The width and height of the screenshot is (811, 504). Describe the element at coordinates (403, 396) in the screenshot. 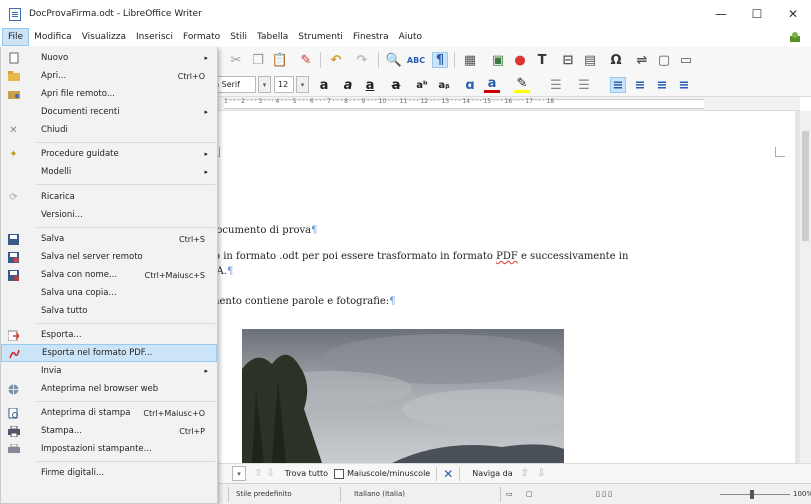

I see `document-photo` at that location.